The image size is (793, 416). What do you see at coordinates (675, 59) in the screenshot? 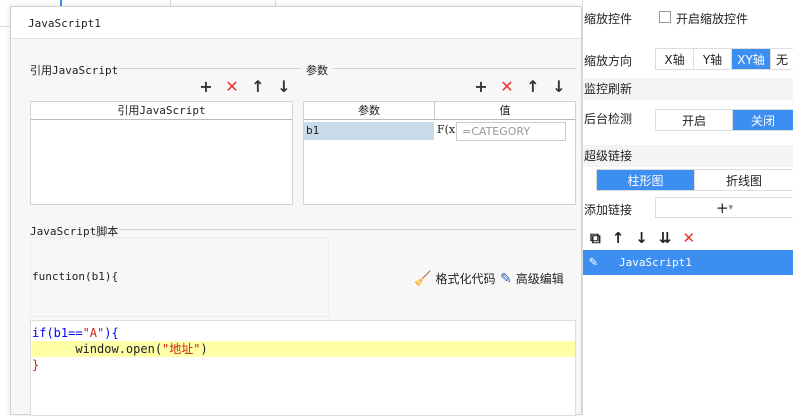
I see `zoom-dir-x: X轴` at bounding box center [675, 59].